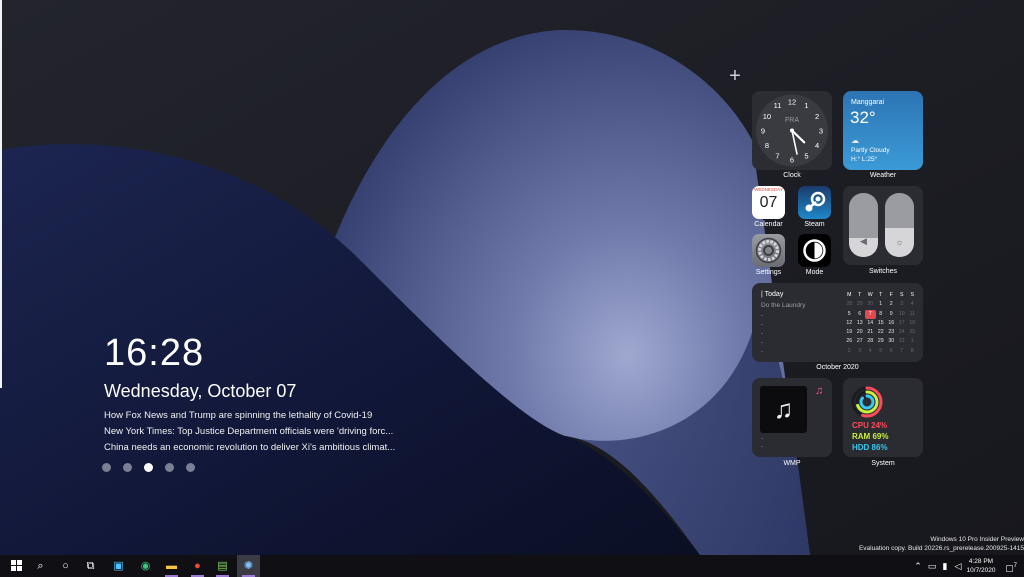 The height and width of the screenshot is (577, 1024). I want to click on settings-app-icon, so click(768, 250).